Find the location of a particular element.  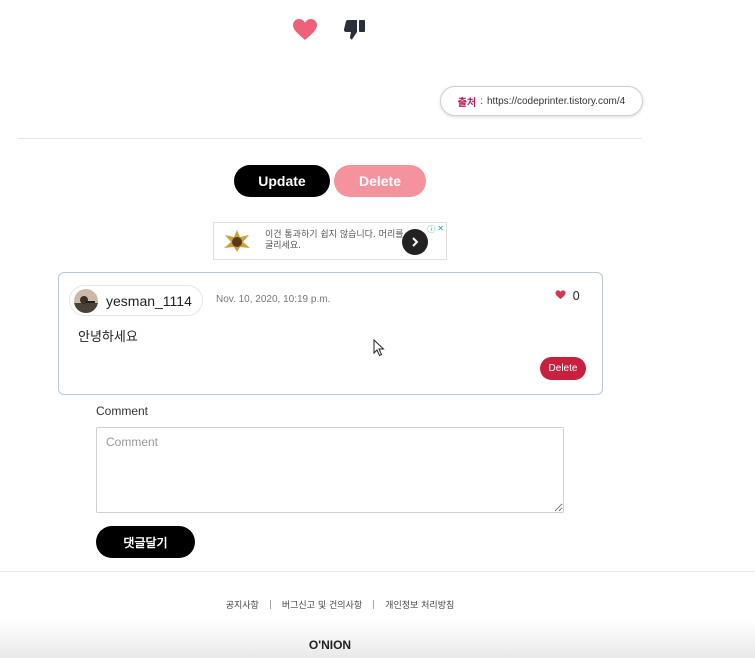

footer-links: 공지사항 | 버그신고 및 건의사항 | 개인정보 처리방침 is located at coordinates (340, 605).